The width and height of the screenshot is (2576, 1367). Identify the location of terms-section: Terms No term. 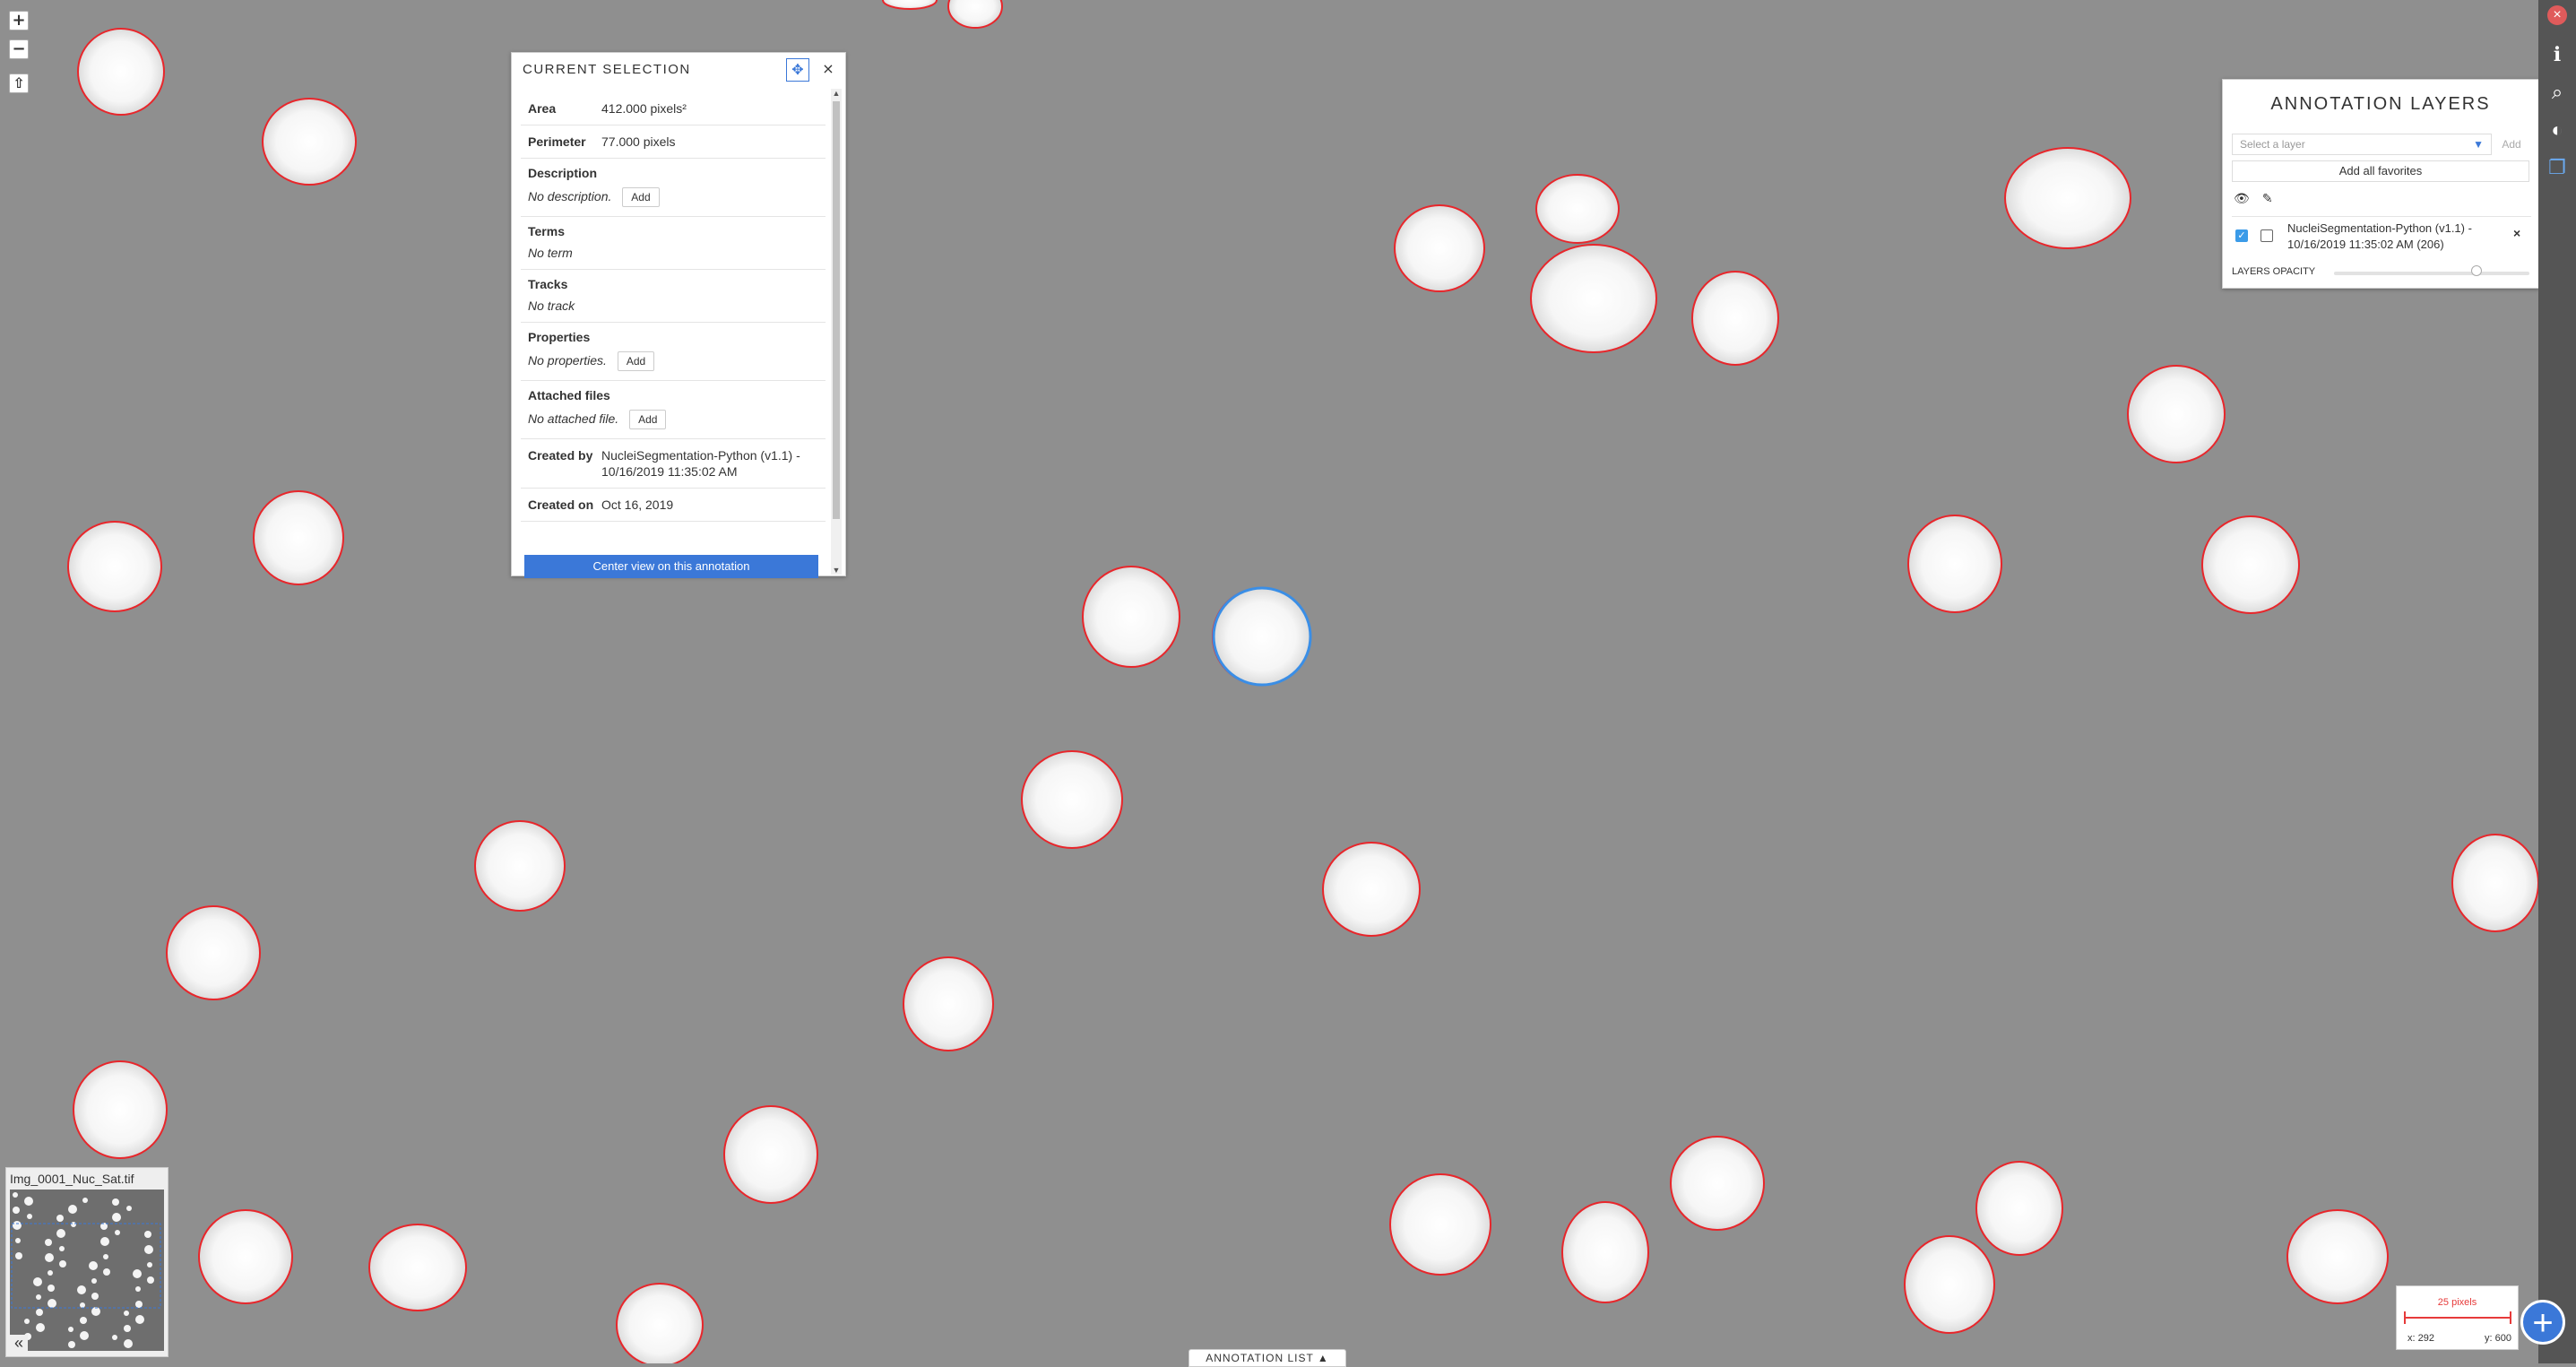
(673, 244).